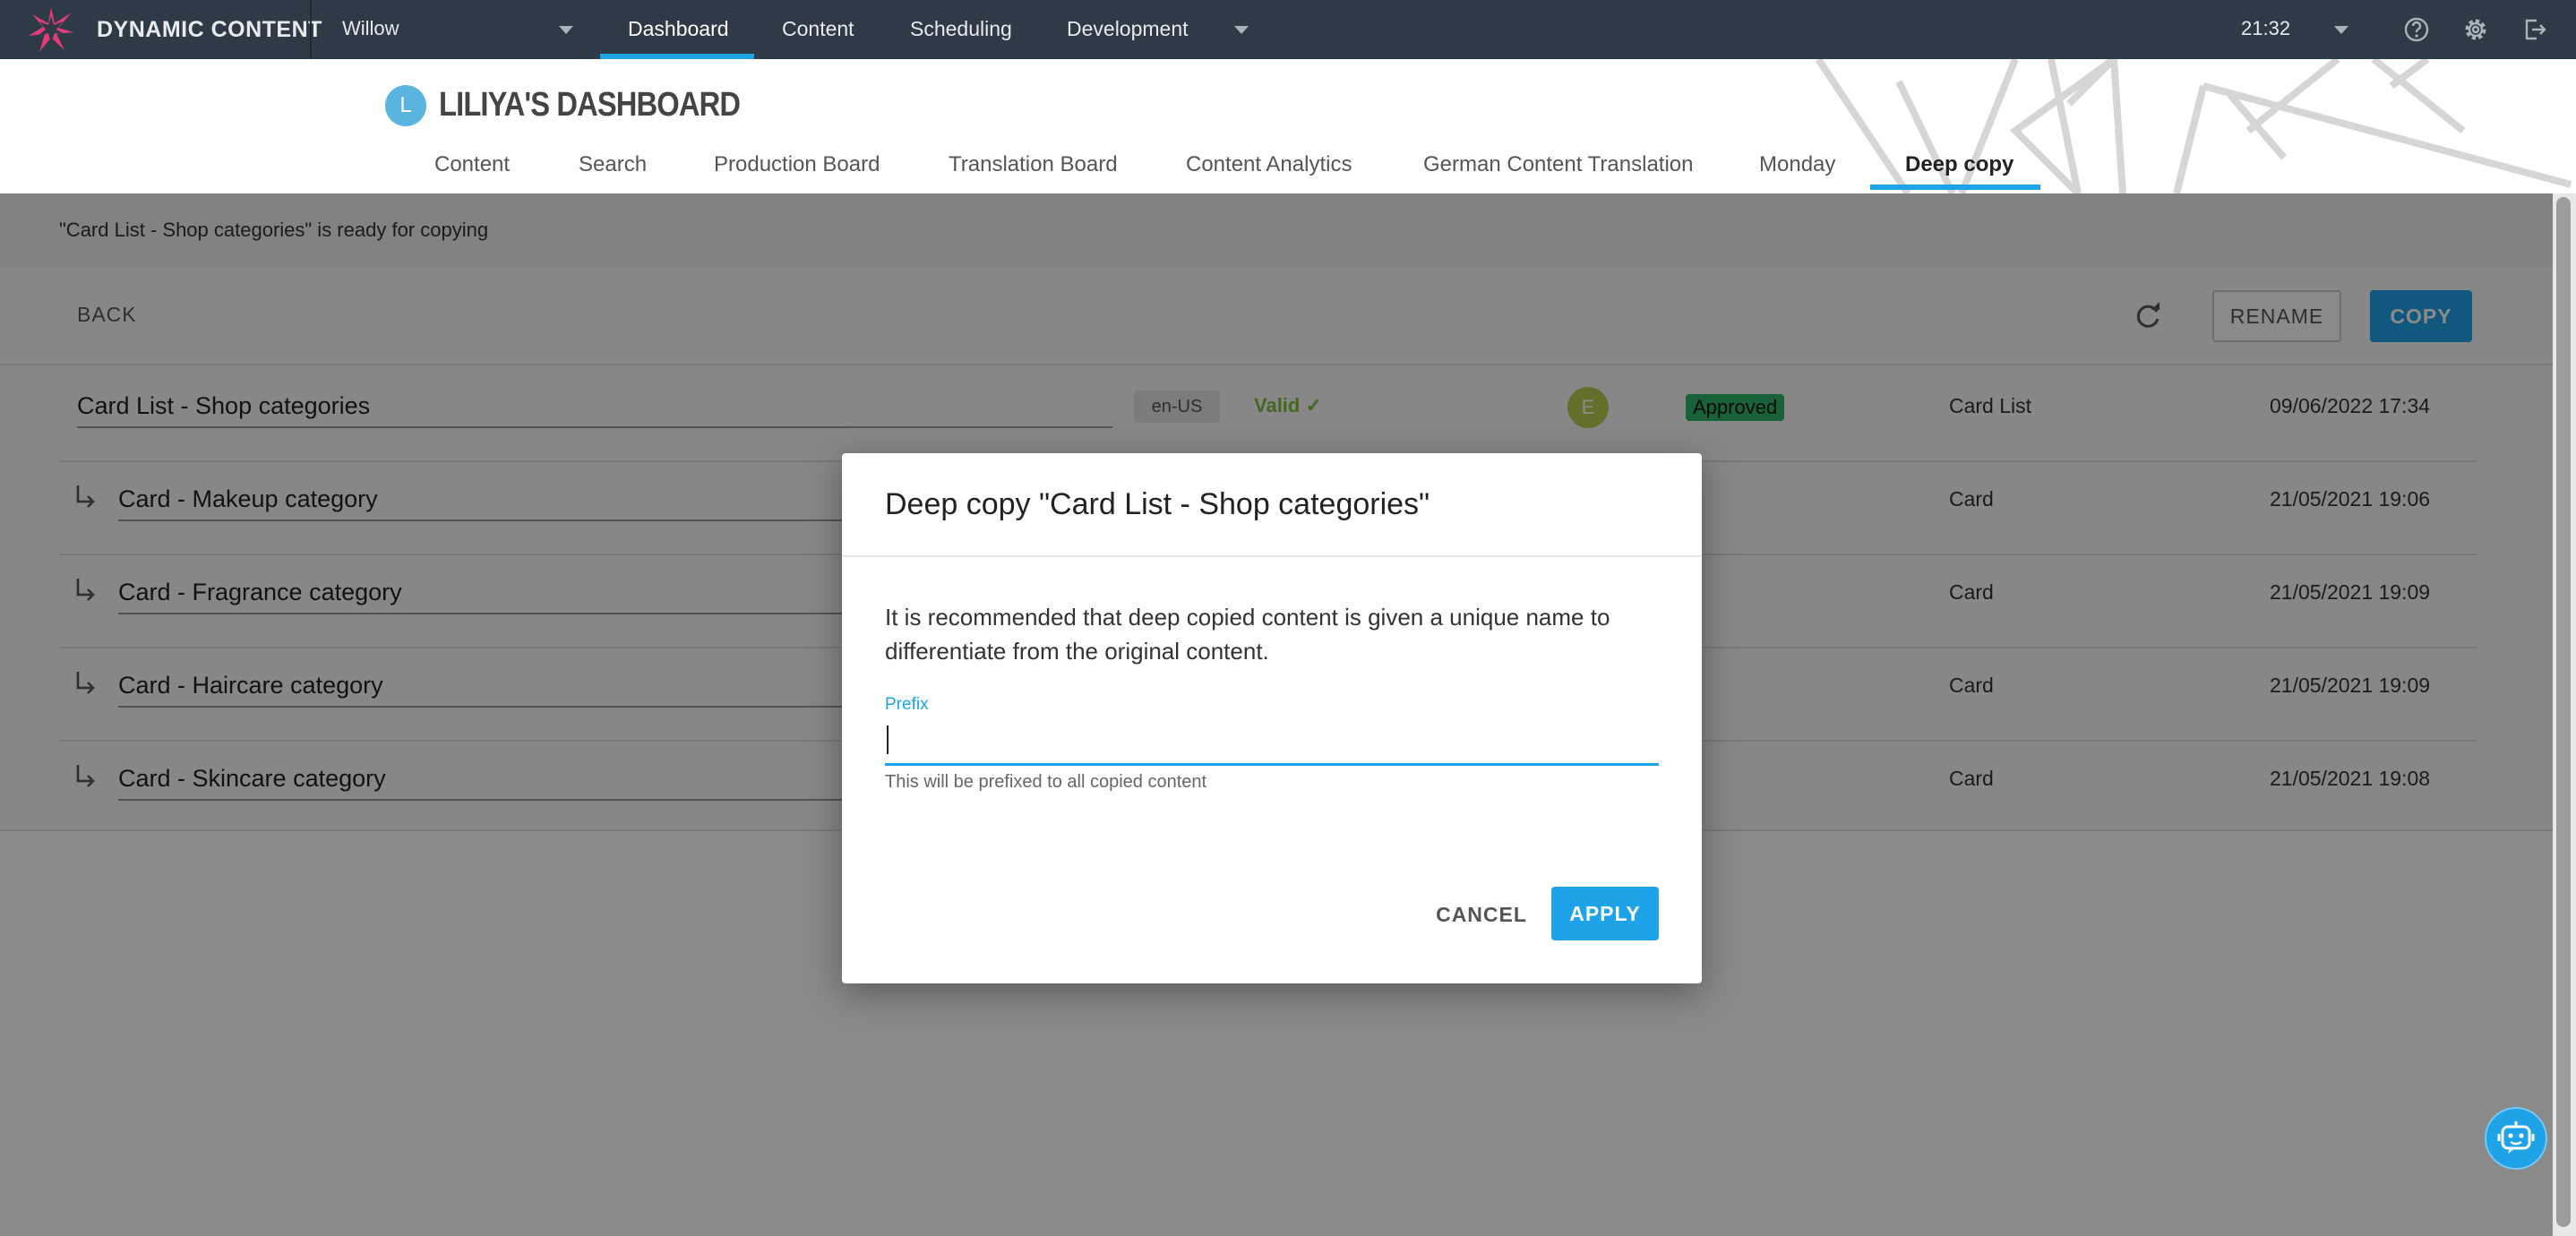 The image size is (2576, 1236). Describe the element at coordinates (678, 29) in the screenshot. I see `nav-dashboard: Dashboard` at that location.